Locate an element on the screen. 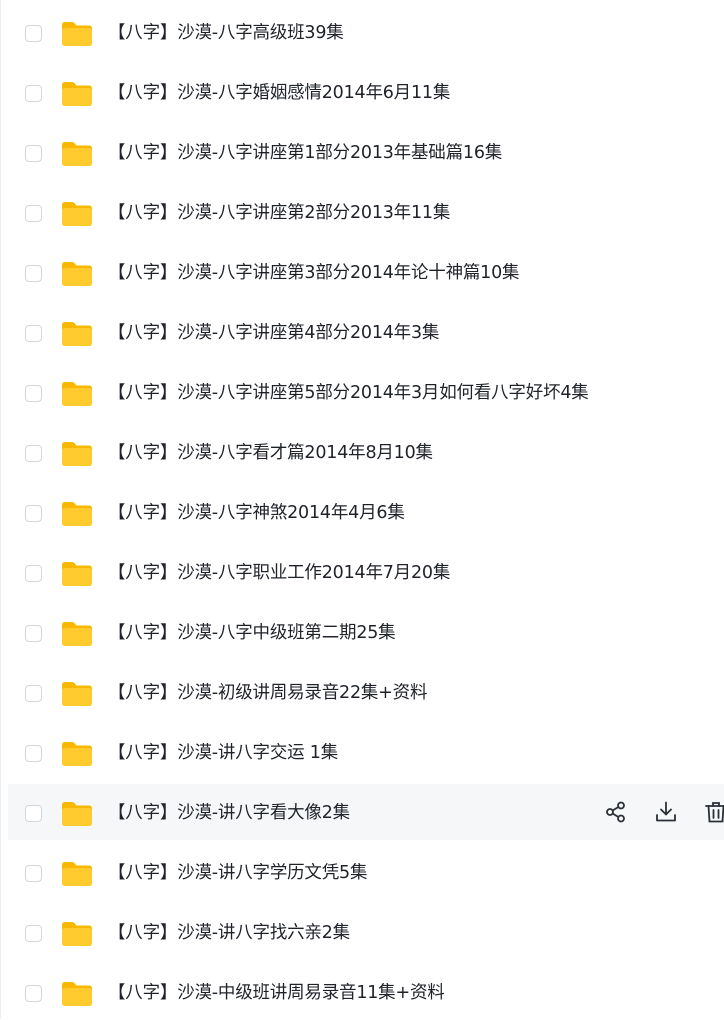 The image size is (724, 1020). trash-icon is located at coordinates (713, 812).